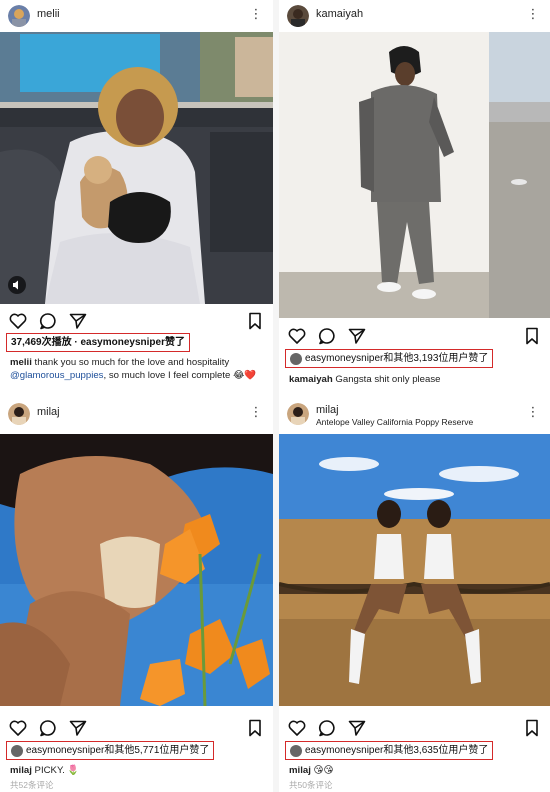 The height and width of the screenshot is (792, 550). I want to click on caption-username: kamaiyah, so click(311, 379).